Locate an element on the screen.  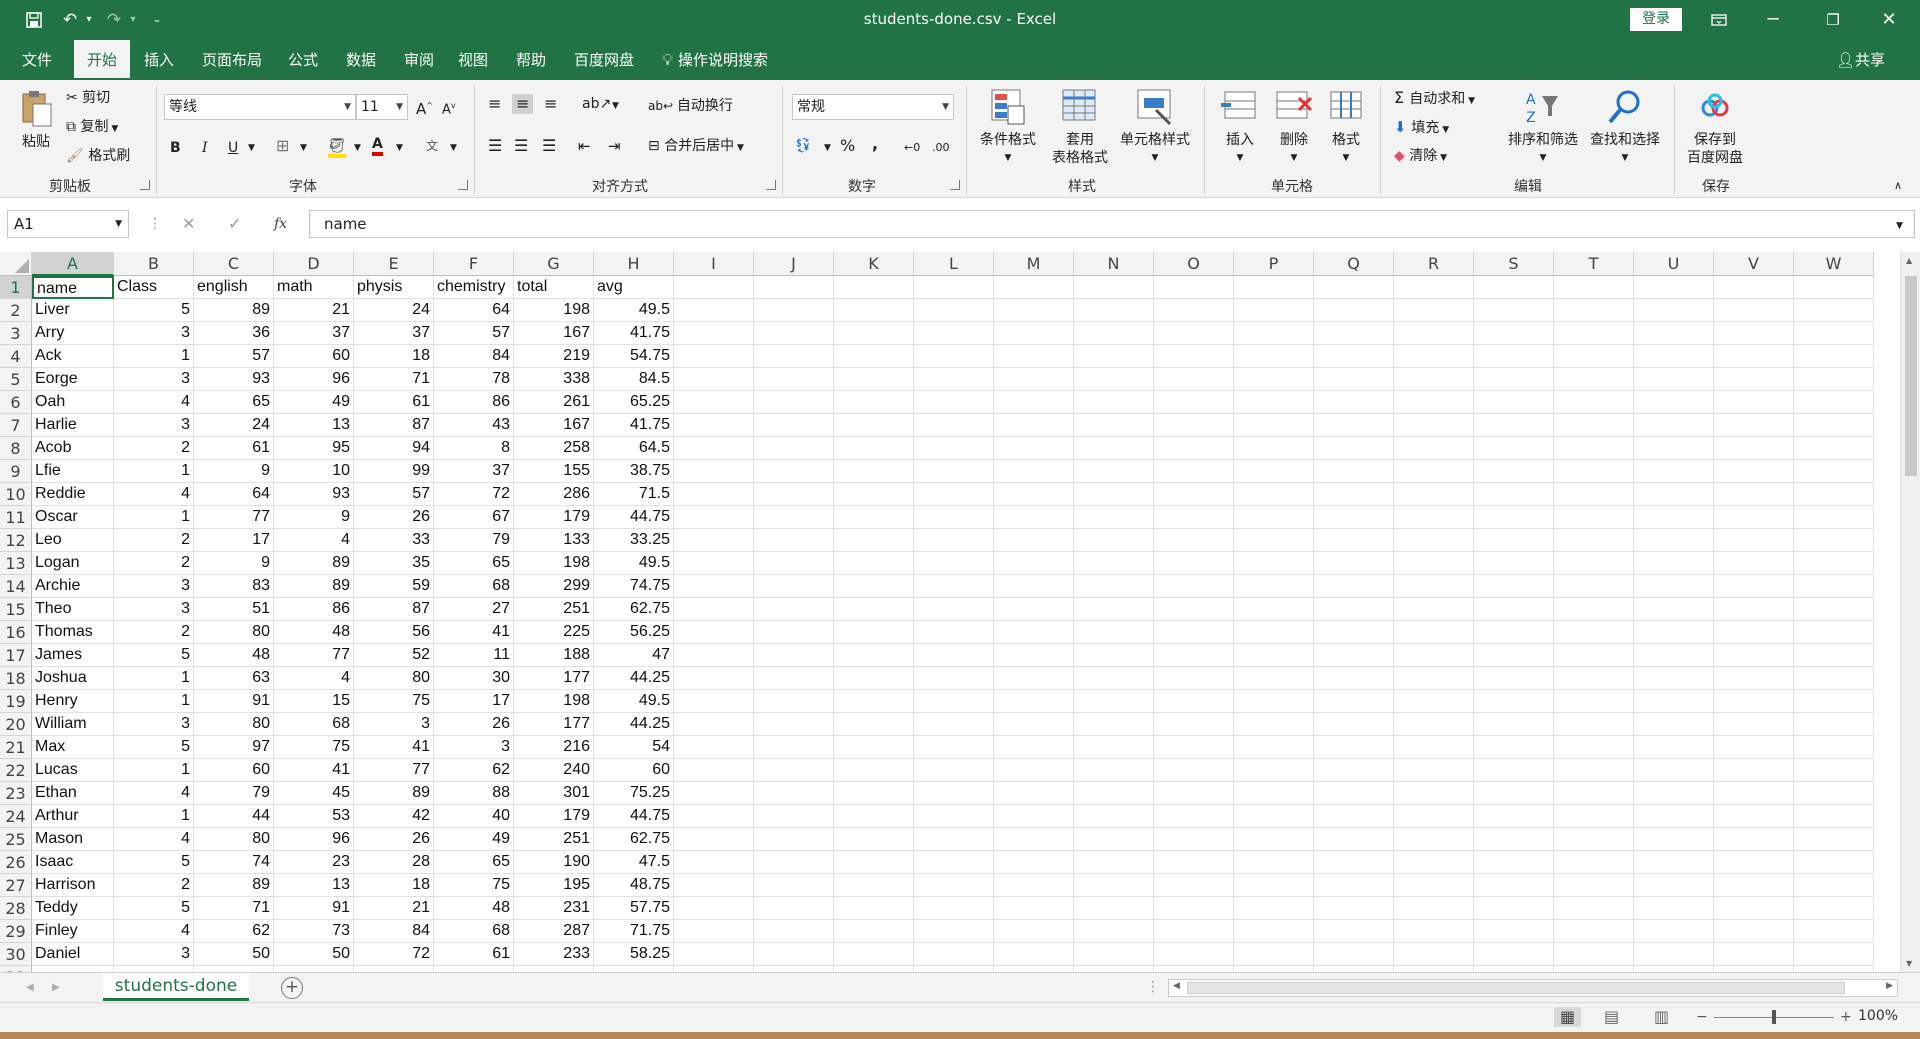
table-cell: 4 is located at coordinates (154, 494).